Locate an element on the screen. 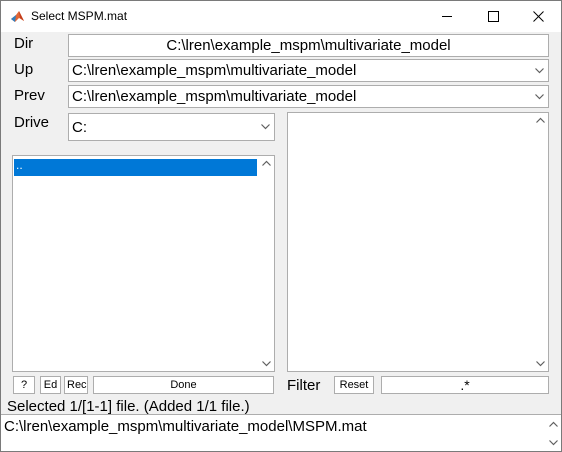 Image resolution: width=562 pixels, height=452 pixels. minimize-button is located at coordinates (447, 16).